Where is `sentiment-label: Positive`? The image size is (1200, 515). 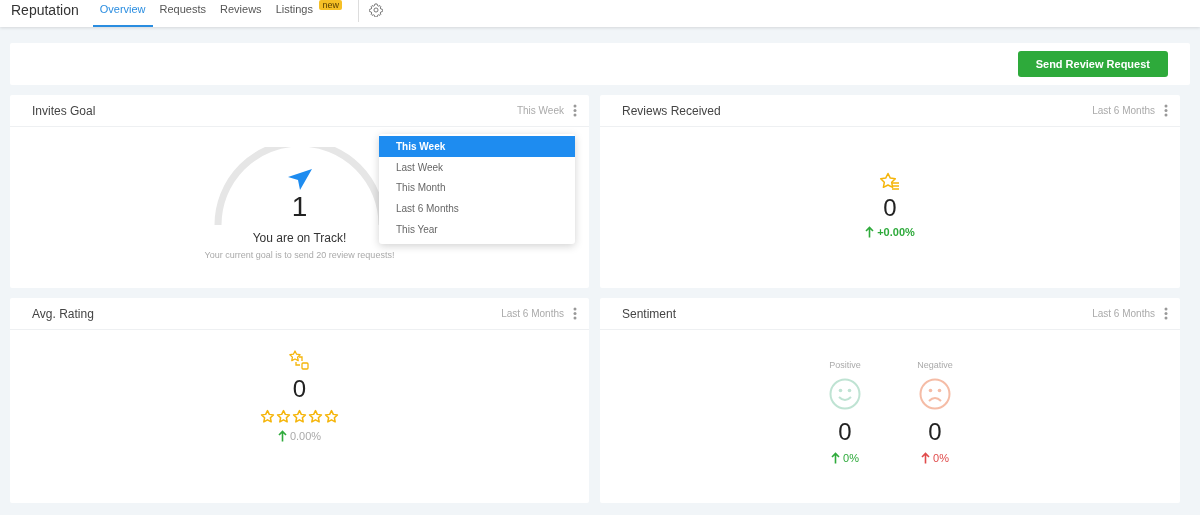 sentiment-label: Positive is located at coordinates (845, 365).